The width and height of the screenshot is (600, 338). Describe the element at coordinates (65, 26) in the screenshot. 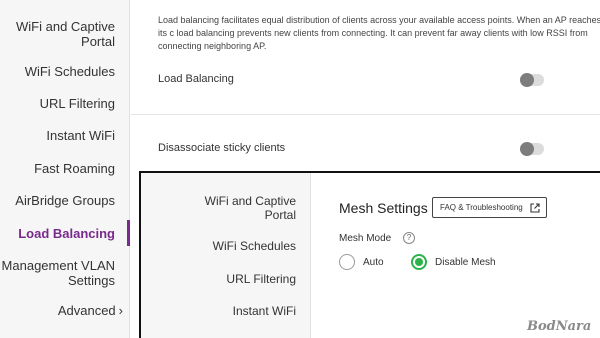

I see `sidebar-item-label: WiFi and Captive` at that location.